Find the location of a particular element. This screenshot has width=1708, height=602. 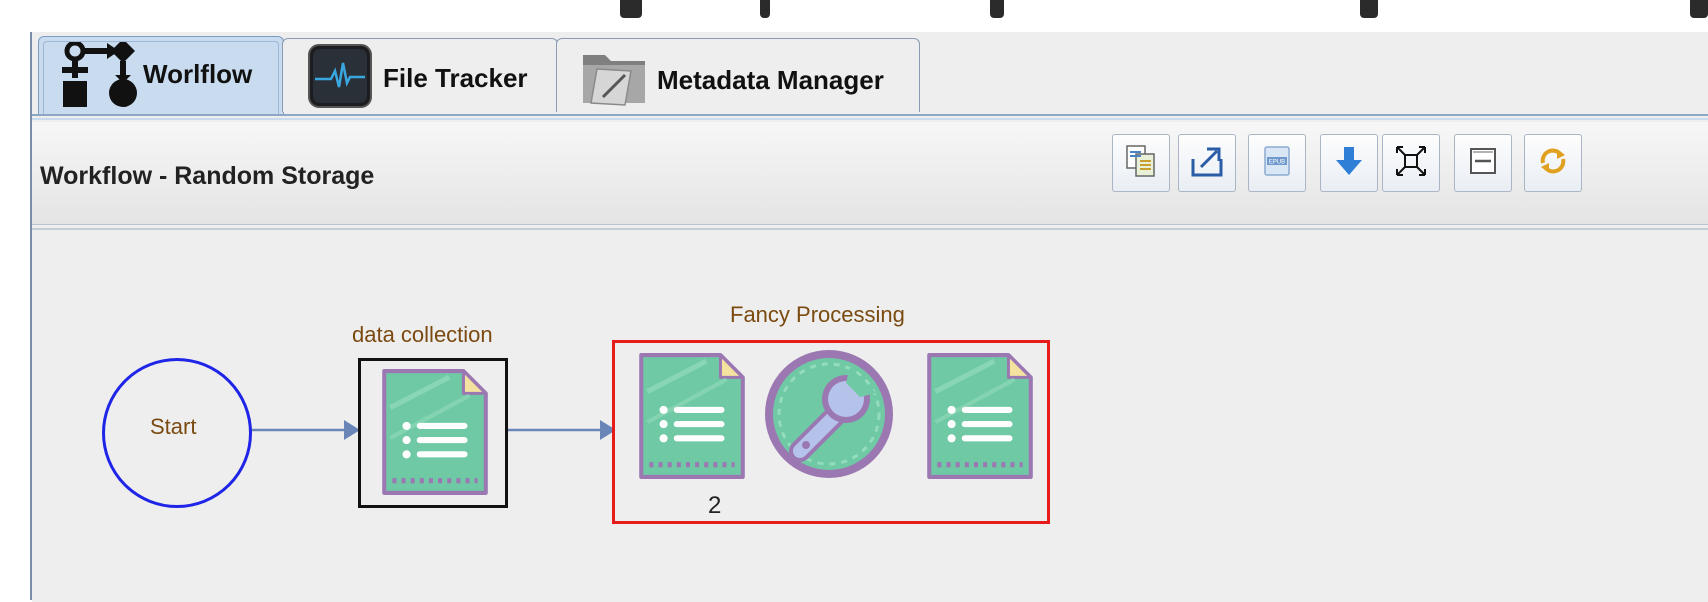

epub-button: EPUB is located at coordinates (1277, 163).